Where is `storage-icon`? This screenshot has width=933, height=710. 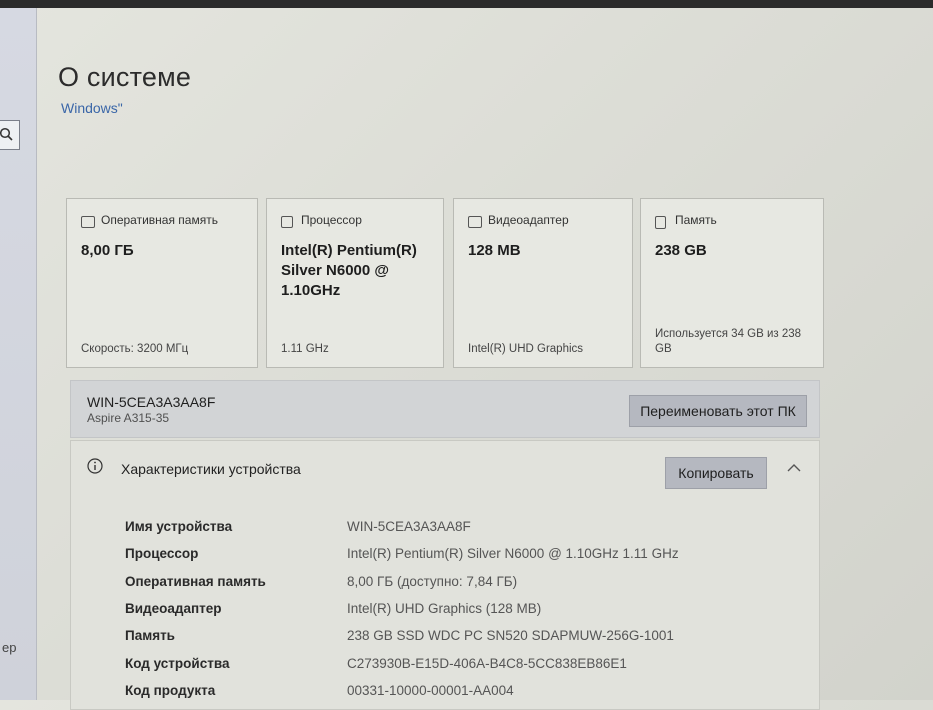
storage-icon is located at coordinates (660, 222).